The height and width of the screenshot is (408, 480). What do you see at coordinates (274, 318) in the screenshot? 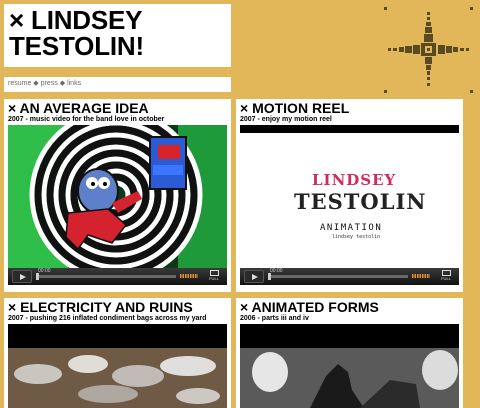
I see `card-subtitle: 2006 - parts iii and iv` at bounding box center [274, 318].